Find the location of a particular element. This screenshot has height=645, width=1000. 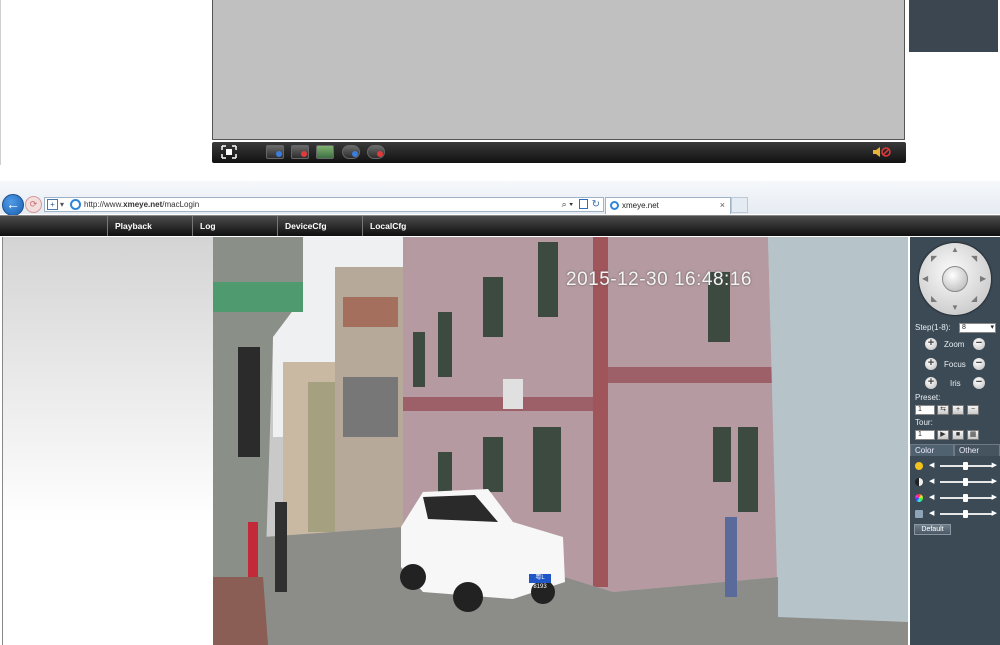

arrow-down-left-icon: ◣ is located at coordinates (934, 299).